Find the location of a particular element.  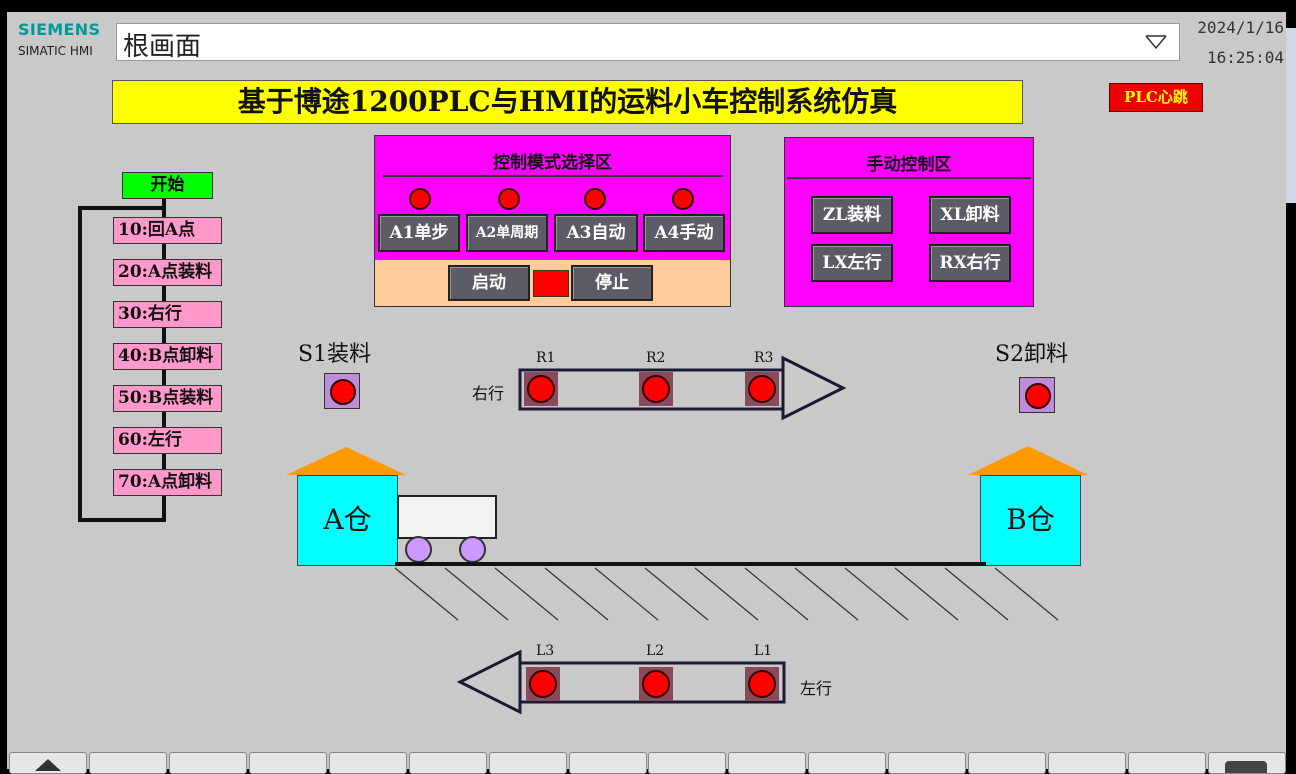

r3-led is located at coordinates (762, 389).